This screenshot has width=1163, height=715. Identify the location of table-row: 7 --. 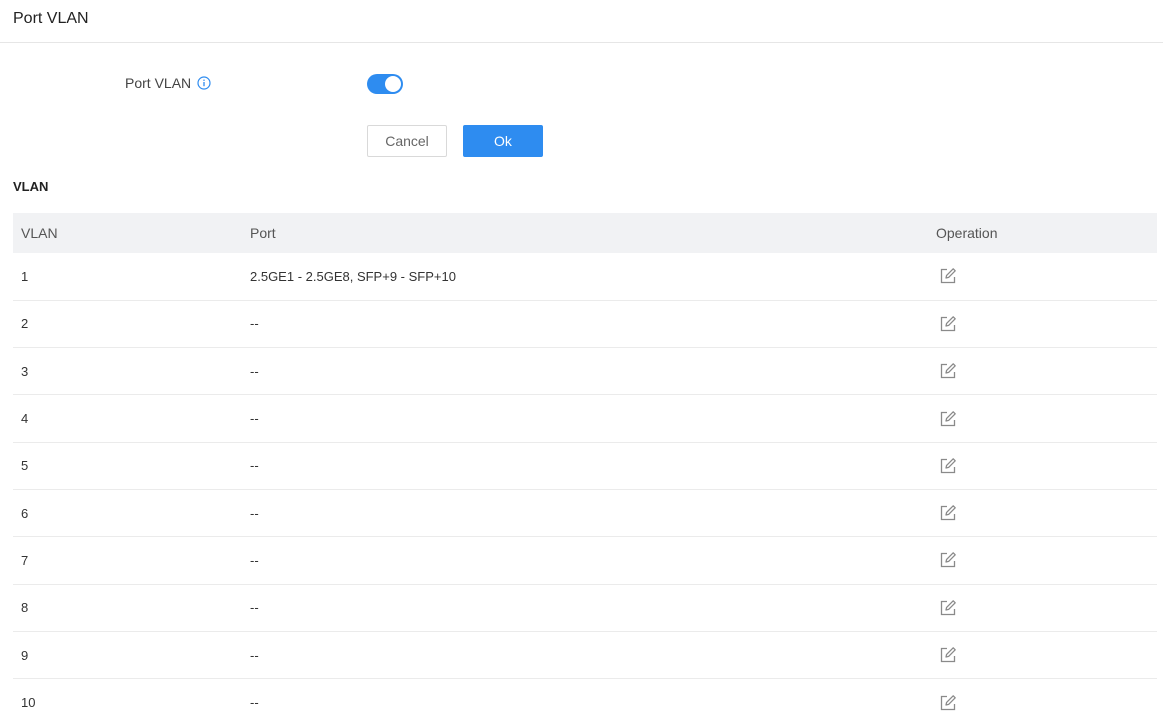
(585, 561).